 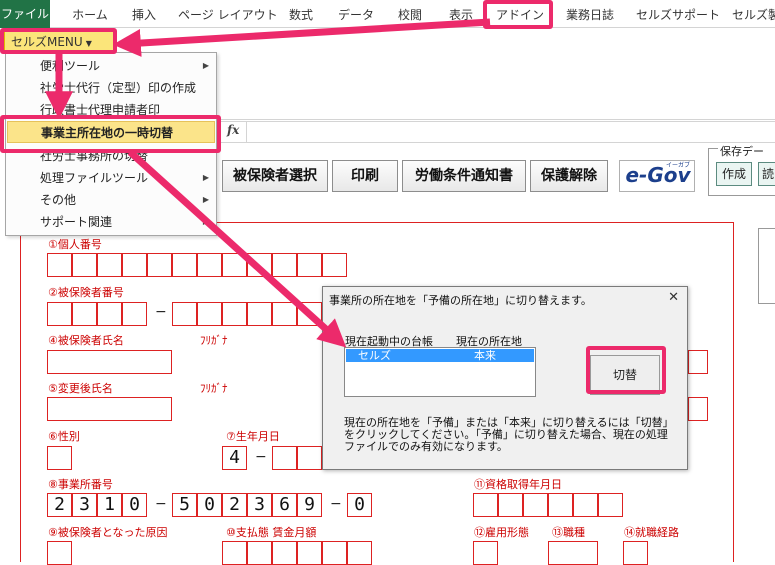 I want to click on insured-name-field, so click(x=109, y=362).